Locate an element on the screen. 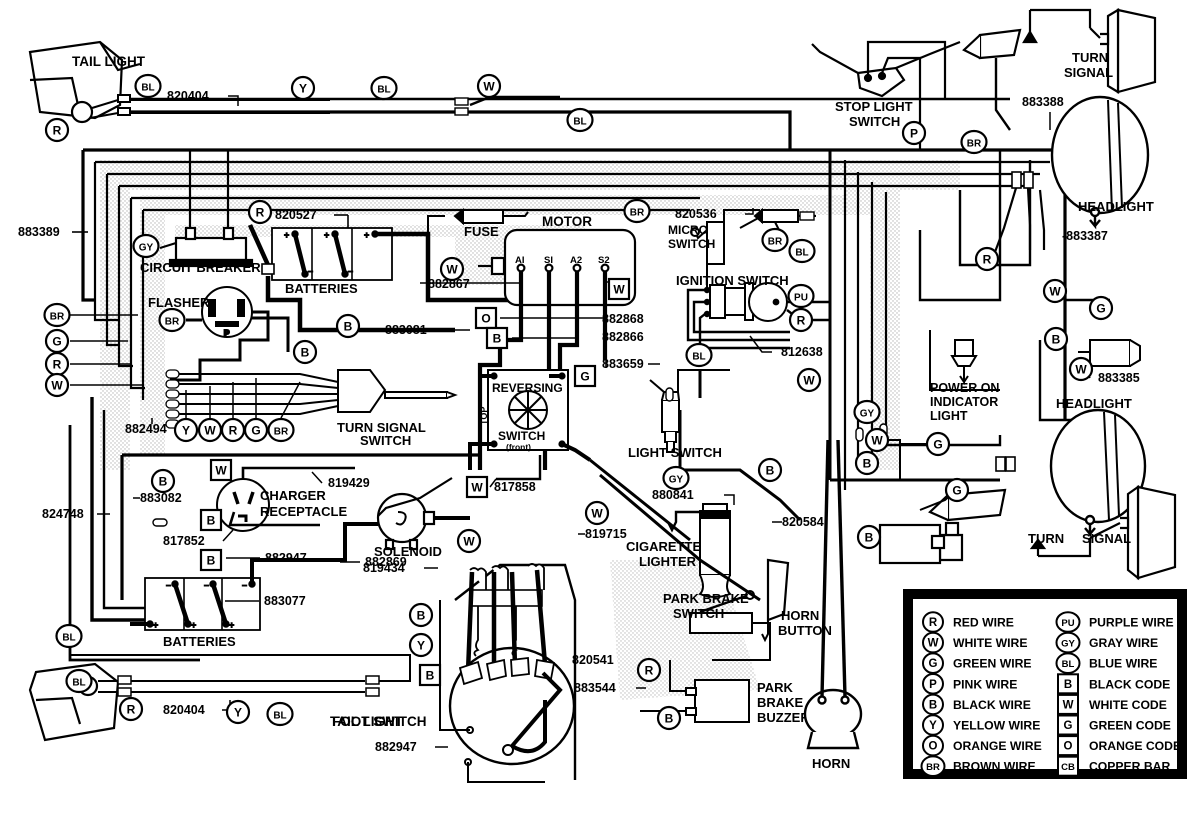 This screenshot has width=1200, height=827. legend-code: CB is located at coordinates (1068, 767).